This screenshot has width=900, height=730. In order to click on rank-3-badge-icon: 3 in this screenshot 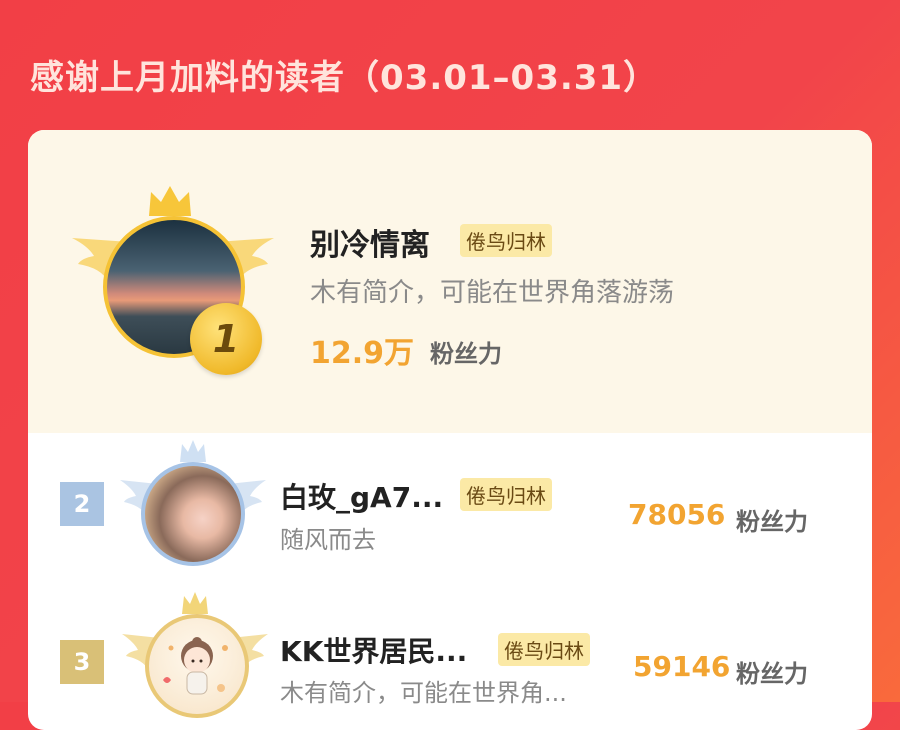, I will do `click(82, 662)`.